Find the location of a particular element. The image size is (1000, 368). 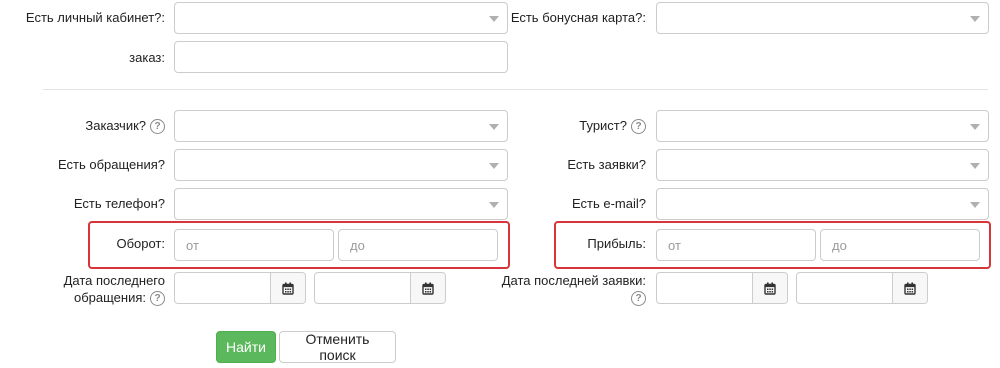

tourist-label: Турист?? is located at coordinates (563, 126).